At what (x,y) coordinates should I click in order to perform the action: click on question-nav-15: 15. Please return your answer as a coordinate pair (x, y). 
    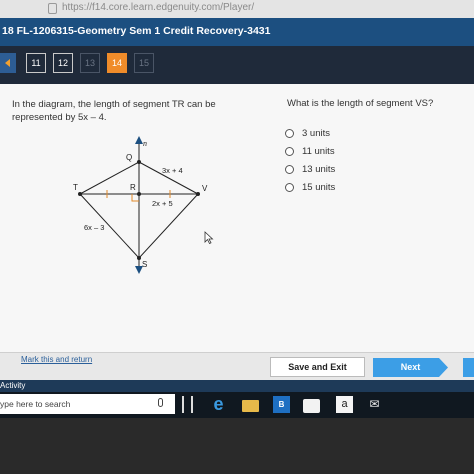
    Looking at the image, I should click on (144, 63).